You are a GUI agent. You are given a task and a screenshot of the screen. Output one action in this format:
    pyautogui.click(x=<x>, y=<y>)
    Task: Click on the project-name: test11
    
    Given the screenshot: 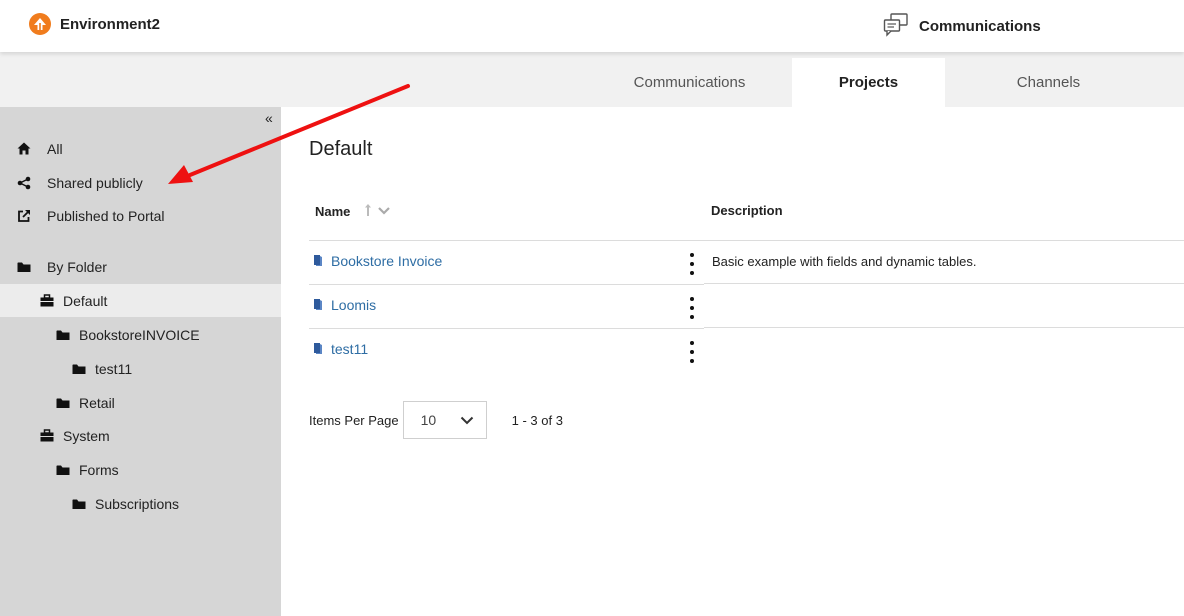 What is the action you would take?
    pyautogui.click(x=350, y=349)
    